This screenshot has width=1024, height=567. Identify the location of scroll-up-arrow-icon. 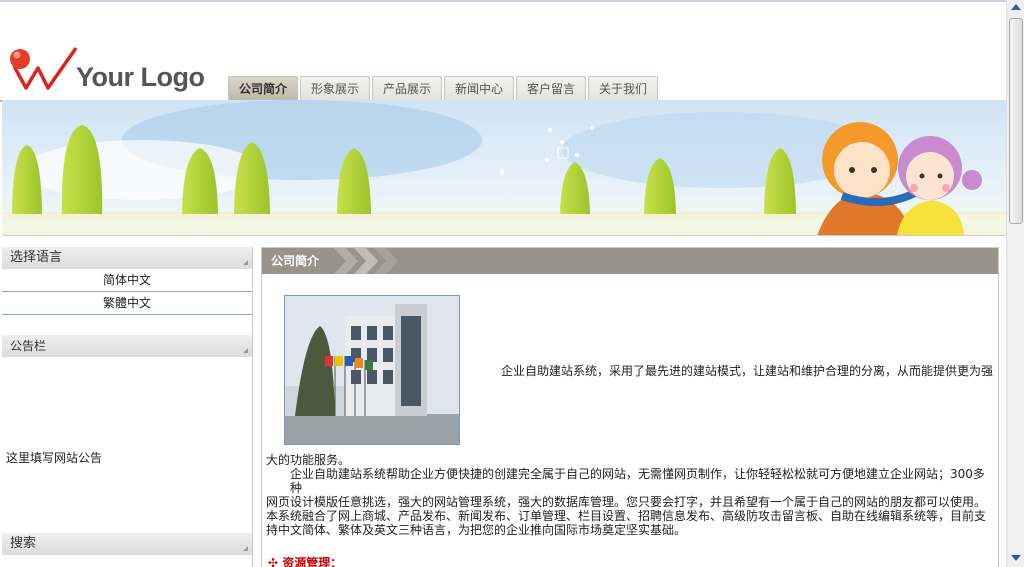
(1016, 7).